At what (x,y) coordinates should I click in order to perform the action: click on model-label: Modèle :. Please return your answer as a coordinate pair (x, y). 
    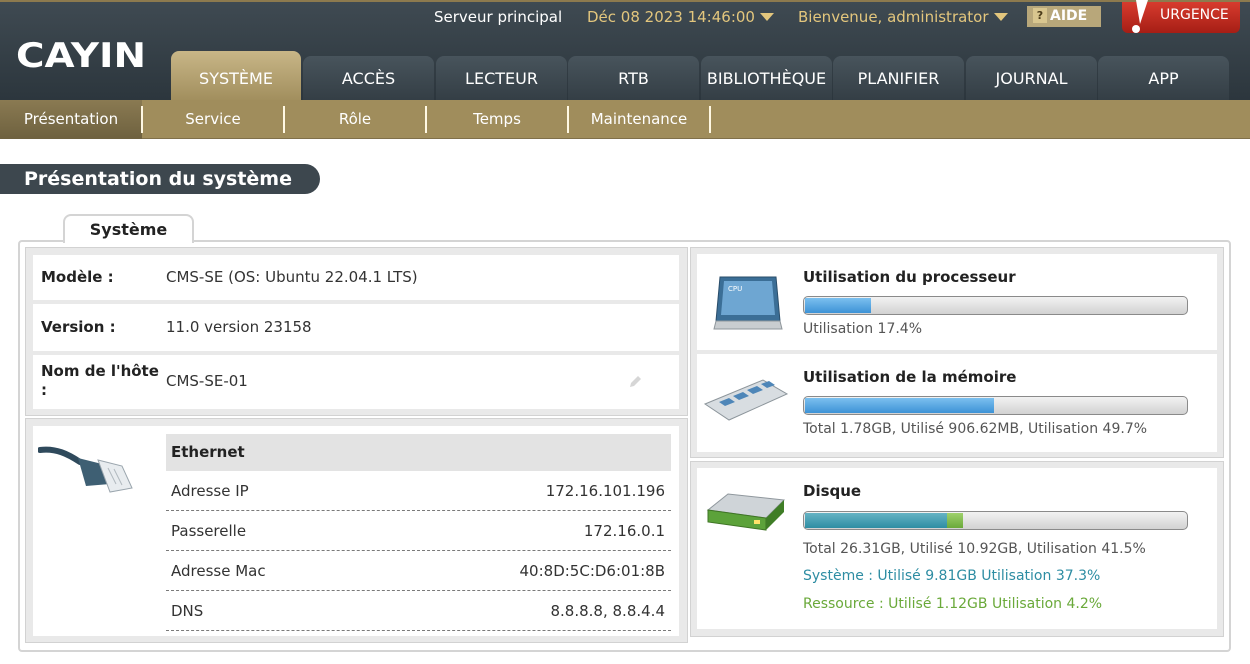
    Looking at the image, I should click on (77, 277).